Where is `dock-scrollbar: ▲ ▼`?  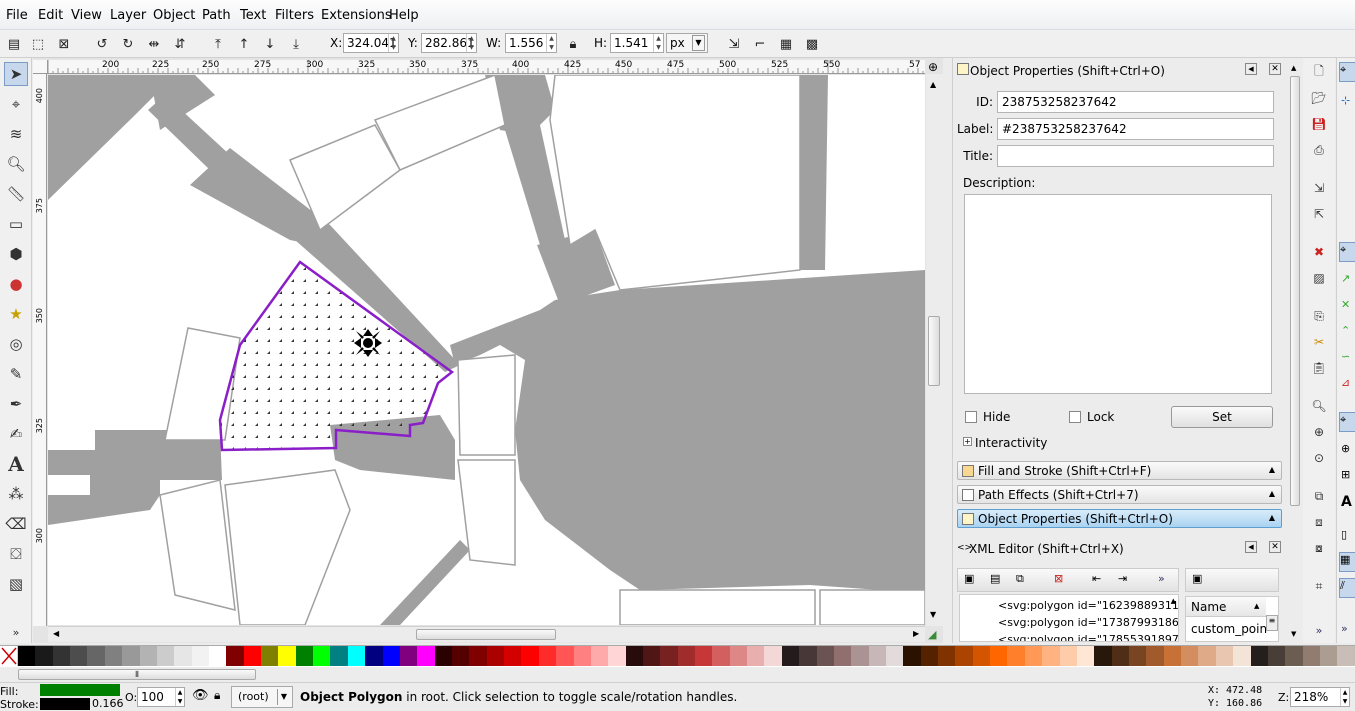 dock-scrollbar: ▲ ▼ is located at coordinates (1295, 350).